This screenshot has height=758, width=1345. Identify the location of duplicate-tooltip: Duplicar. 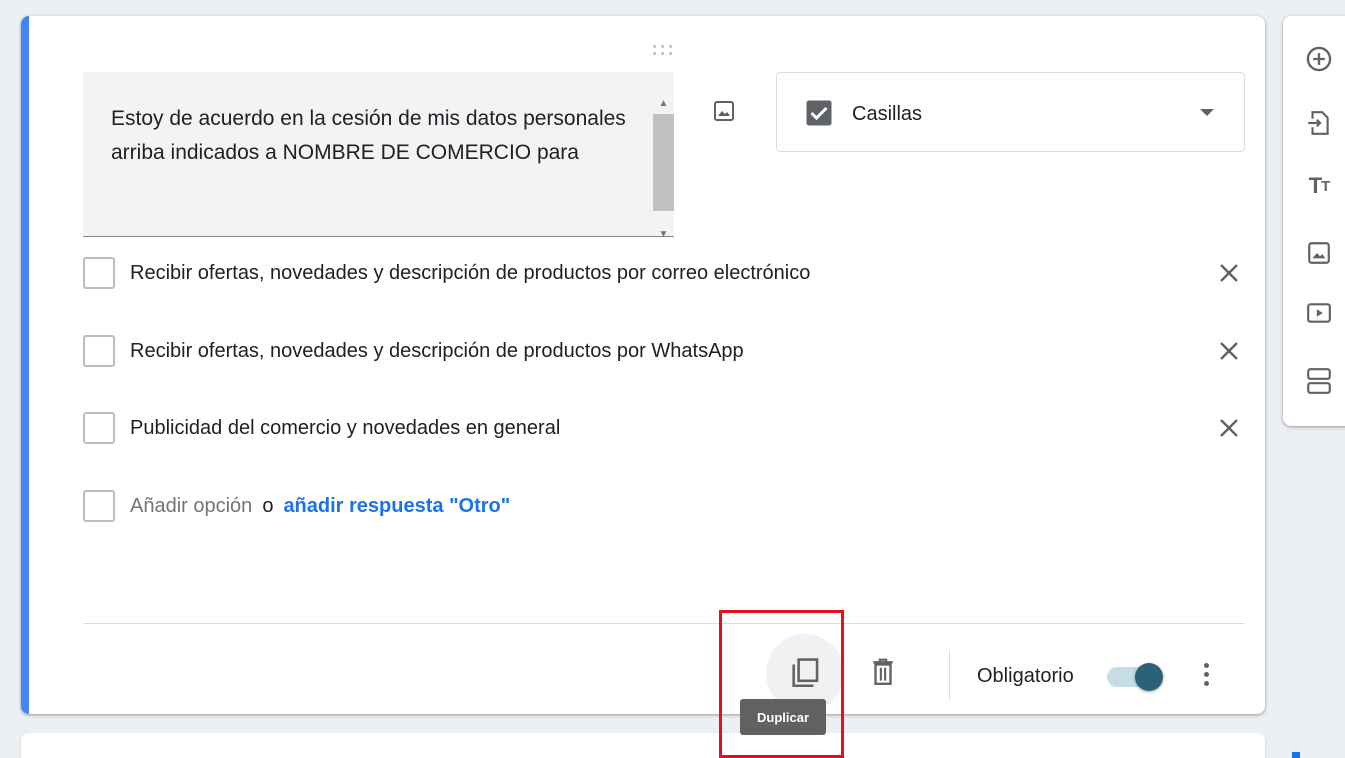
(783, 717).